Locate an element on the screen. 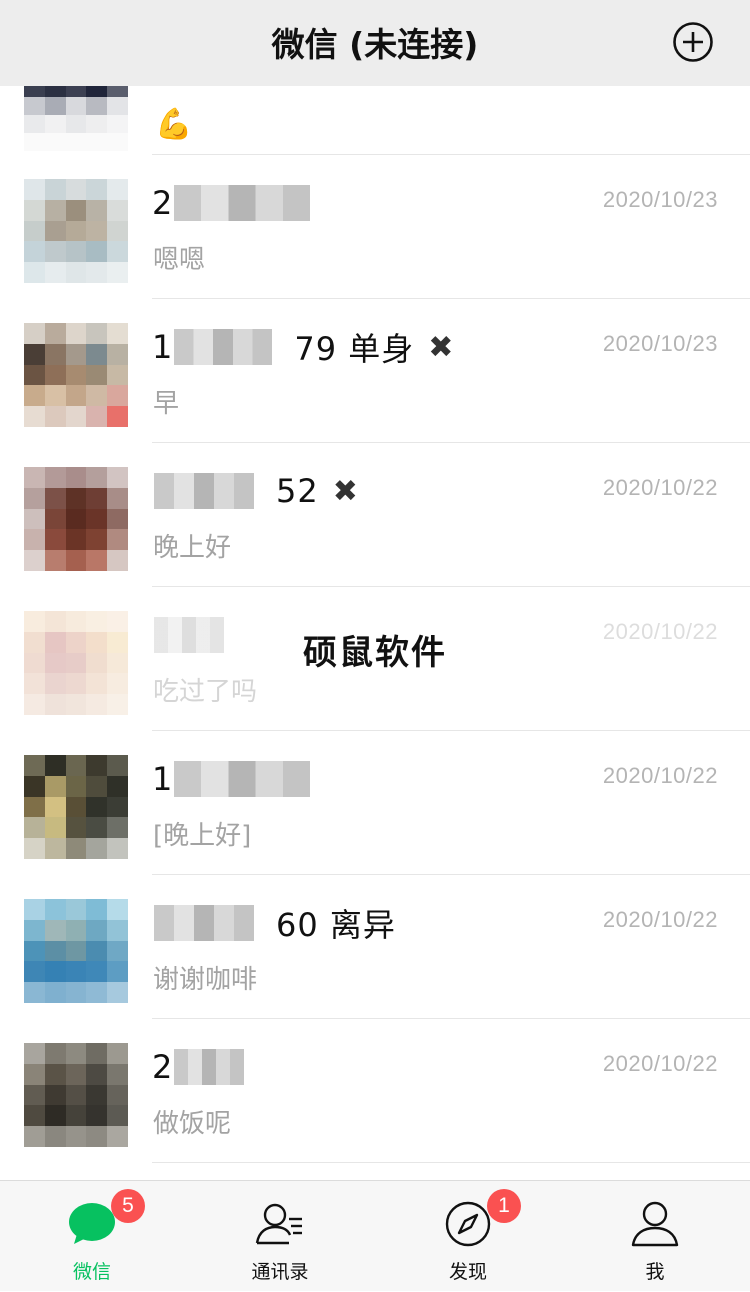 The height and width of the screenshot is (1292, 750). chat-name-suffix: 52 is located at coordinates (297, 491).